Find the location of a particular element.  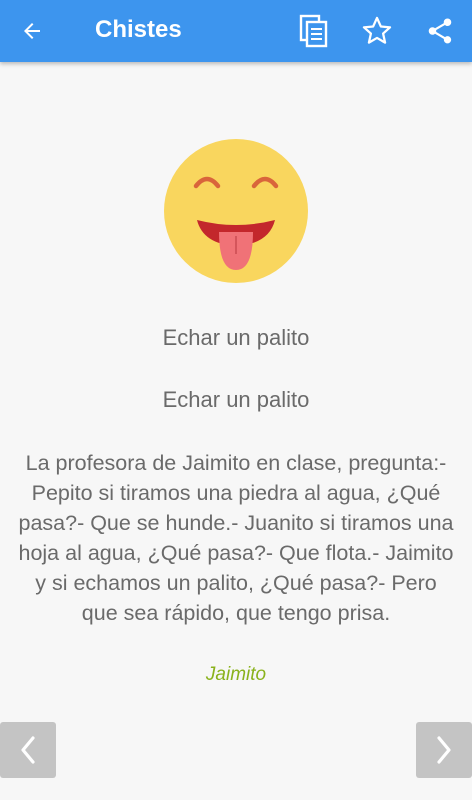

previous-button is located at coordinates (28, 750).